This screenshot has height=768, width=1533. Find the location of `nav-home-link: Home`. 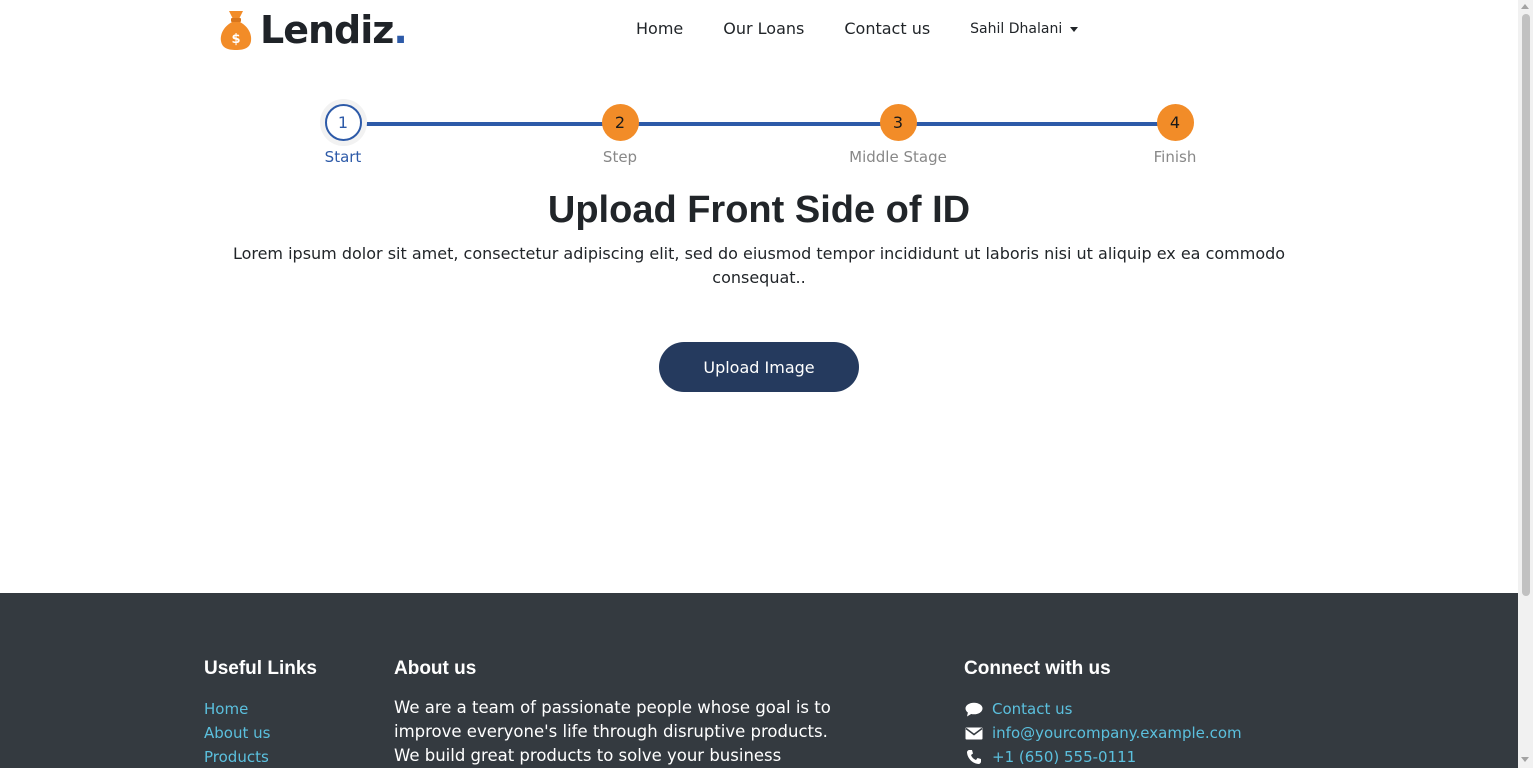

nav-home-link: Home is located at coordinates (659, 29).